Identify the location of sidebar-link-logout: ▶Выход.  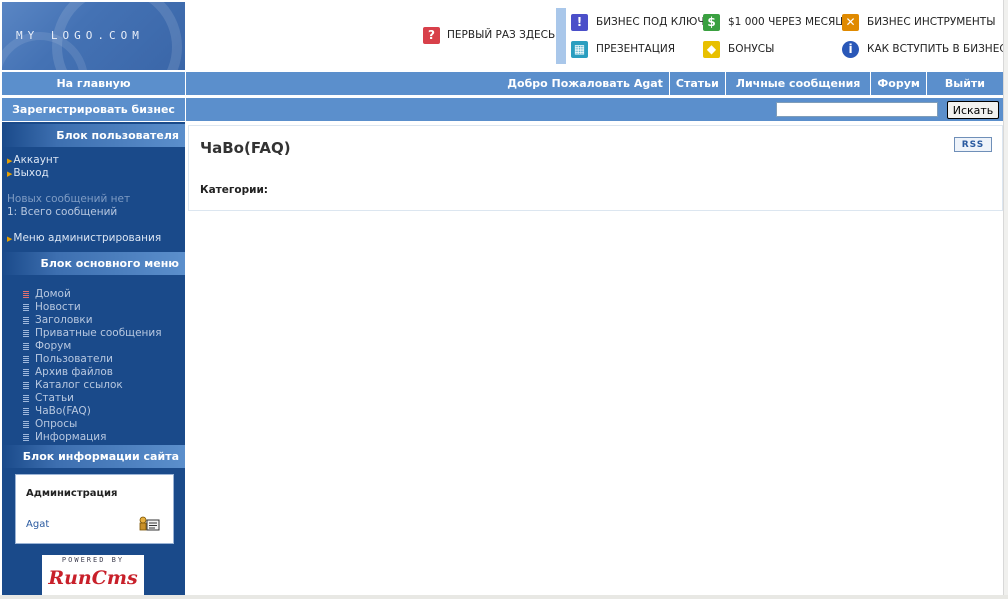
(28, 174).